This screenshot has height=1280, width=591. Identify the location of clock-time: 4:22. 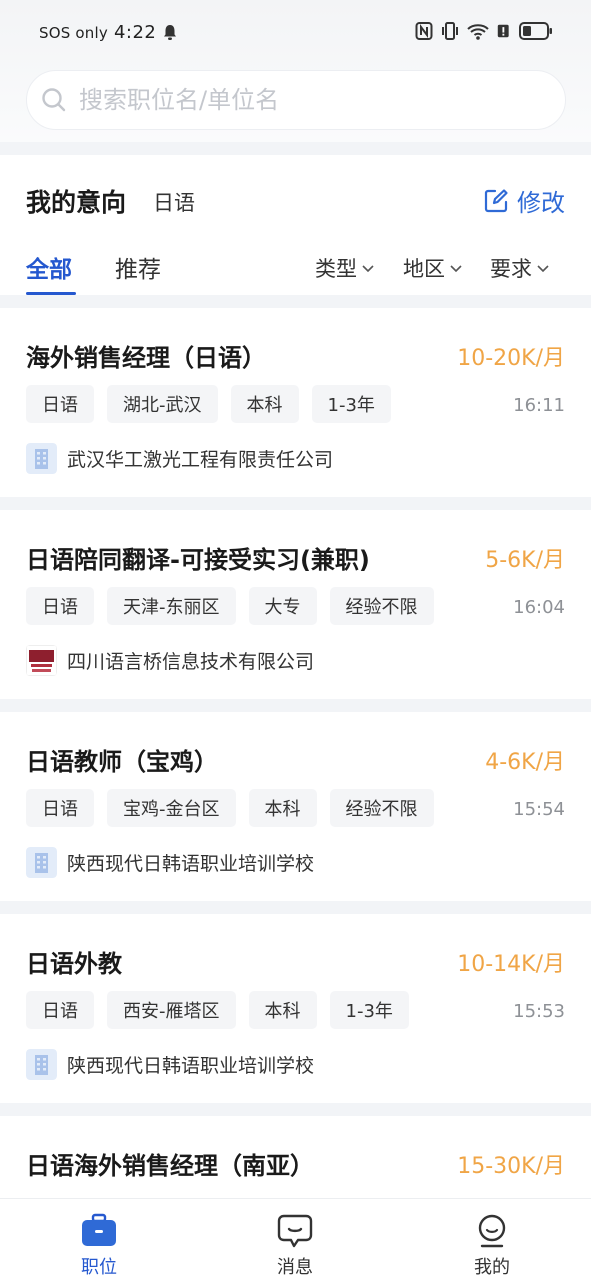
(135, 32).